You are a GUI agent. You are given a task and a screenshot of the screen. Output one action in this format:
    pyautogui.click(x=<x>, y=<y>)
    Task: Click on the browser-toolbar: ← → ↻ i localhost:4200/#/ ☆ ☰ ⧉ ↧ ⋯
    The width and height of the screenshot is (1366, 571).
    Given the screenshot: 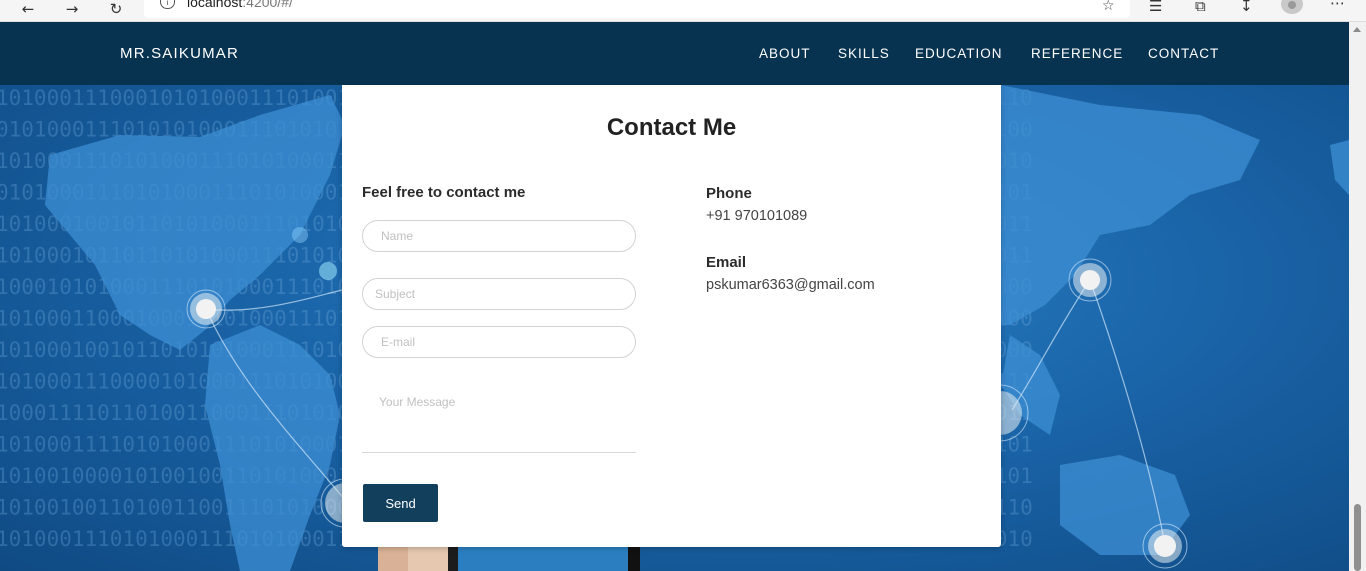 What is the action you would take?
    pyautogui.click(x=683, y=11)
    